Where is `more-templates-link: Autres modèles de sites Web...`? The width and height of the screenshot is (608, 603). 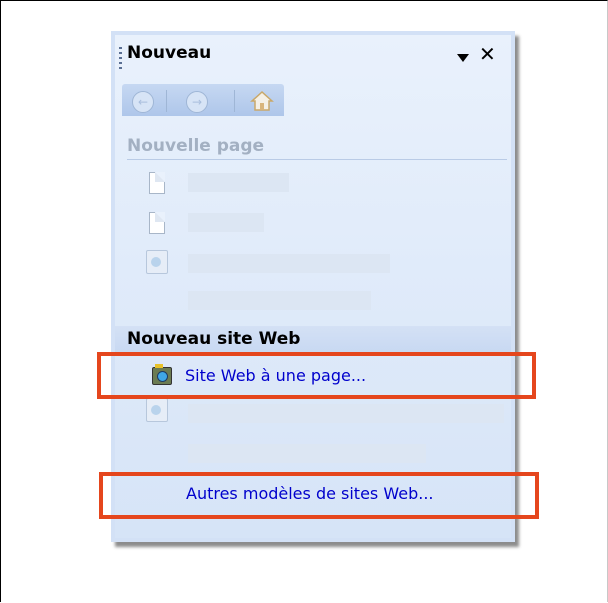 more-templates-link: Autres modèles de sites Web... is located at coordinates (313, 494).